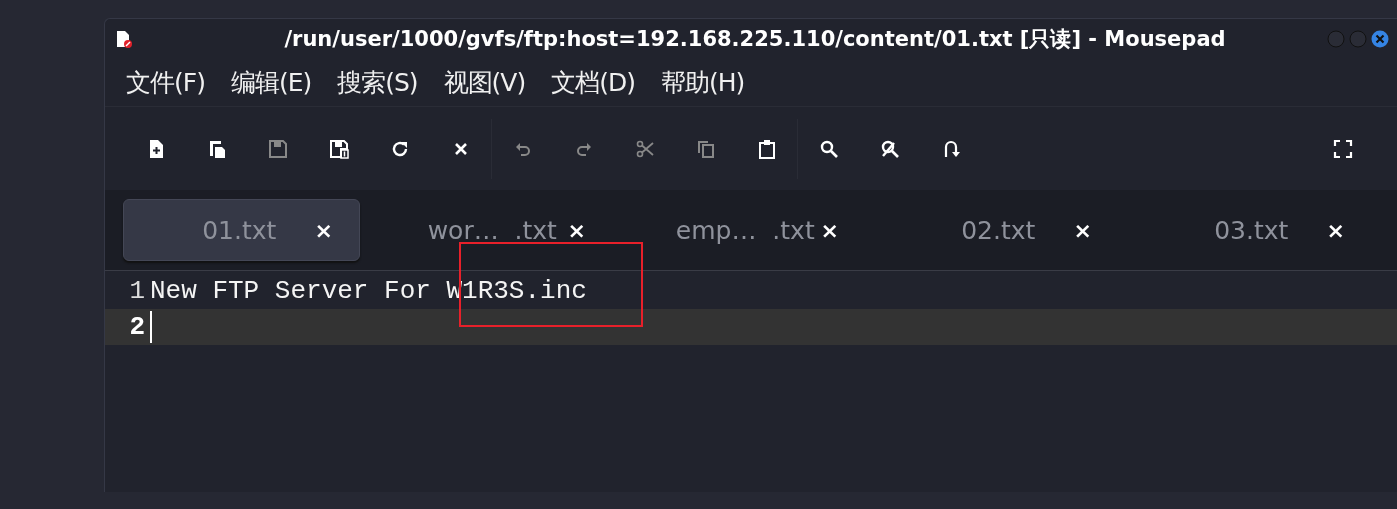 This screenshot has height=509, width=1397. Describe the element at coordinates (494, 230) in the screenshot. I see `file-tab: wor… .txt ×` at that location.